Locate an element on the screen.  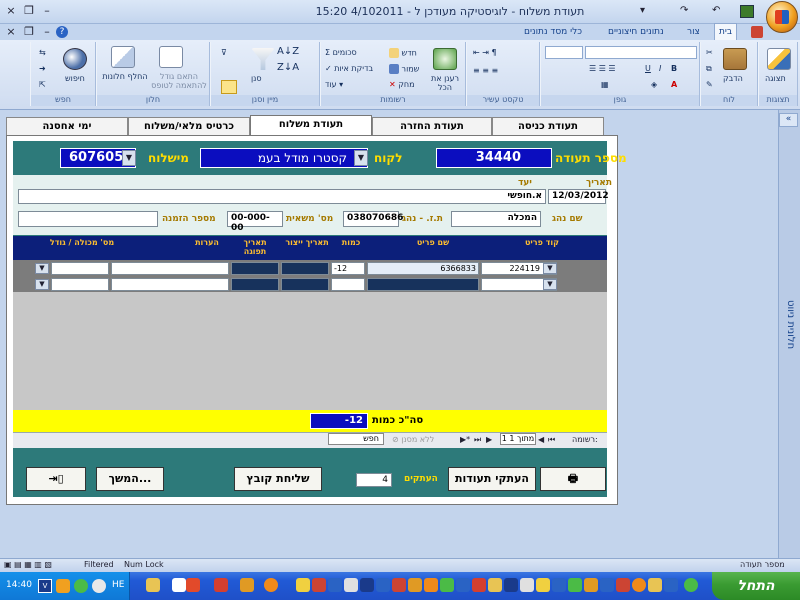
underline-icon: U is located at coordinates (648, 68).